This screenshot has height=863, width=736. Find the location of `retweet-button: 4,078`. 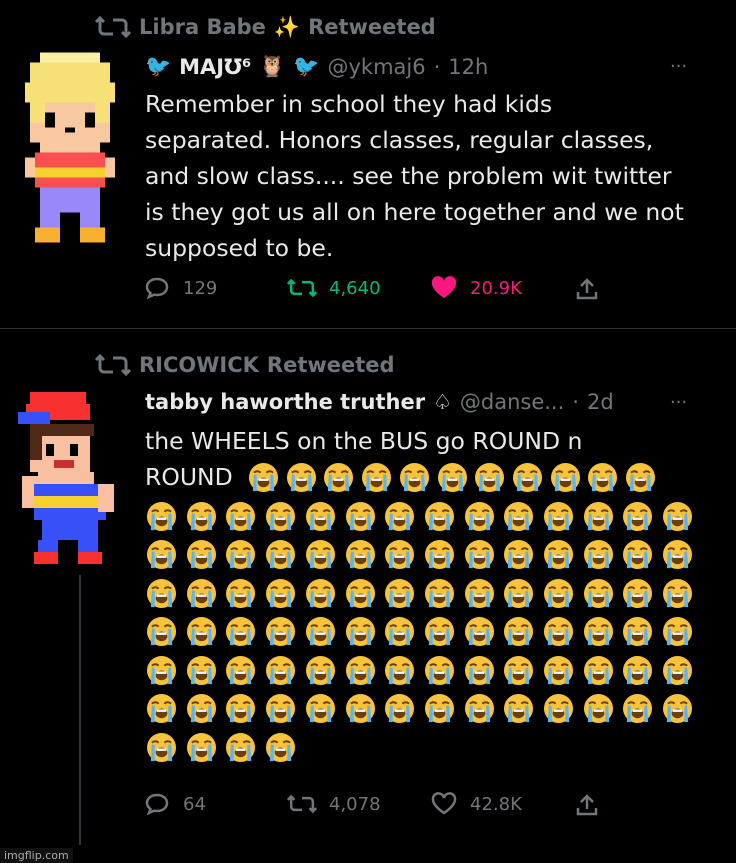

retweet-button: 4,078 is located at coordinates (334, 804).